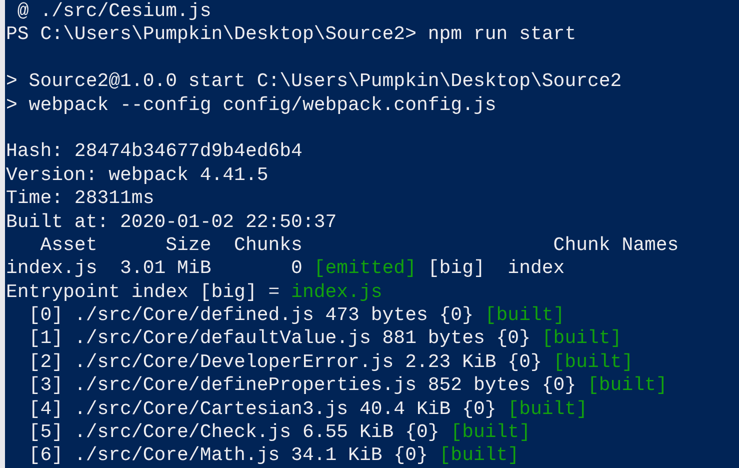 The image size is (739, 468). I want to click on terminal-text: Time: 28311ms, so click(80, 199).